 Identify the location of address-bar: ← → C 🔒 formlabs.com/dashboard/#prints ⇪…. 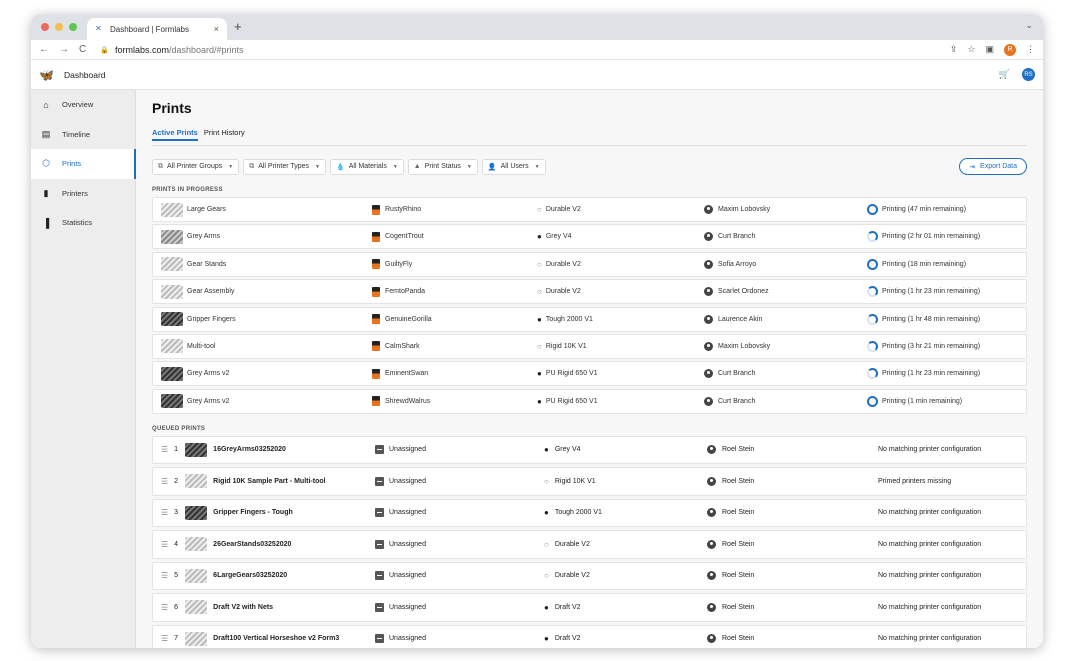
(537, 50).